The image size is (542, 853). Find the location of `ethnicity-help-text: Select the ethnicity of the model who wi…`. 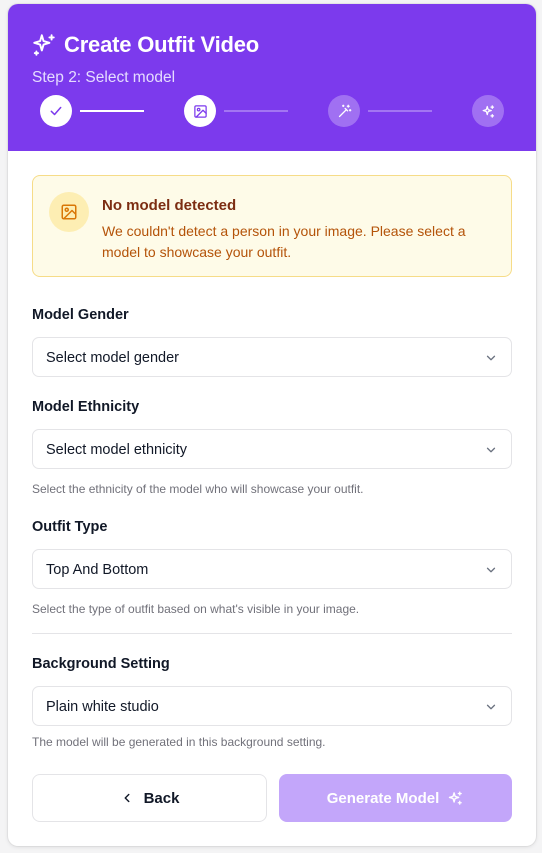

ethnicity-help-text: Select the ethnicity of the model who wi… is located at coordinates (198, 489).